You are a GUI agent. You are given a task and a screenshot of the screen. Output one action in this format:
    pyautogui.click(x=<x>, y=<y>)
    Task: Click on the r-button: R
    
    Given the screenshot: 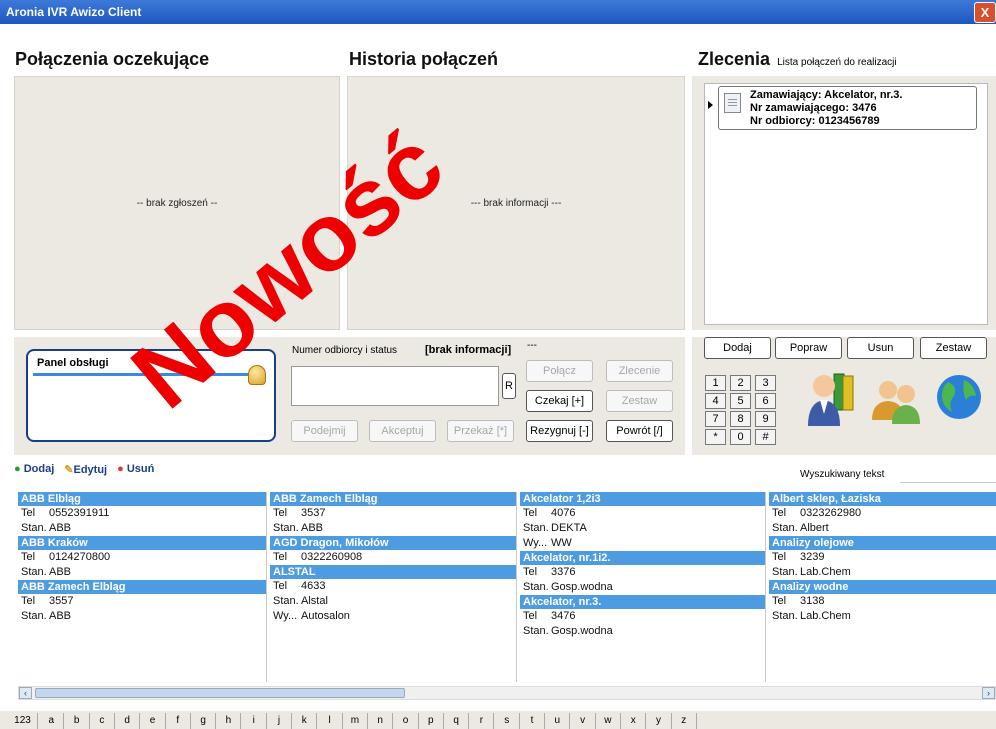 What is the action you would take?
    pyautogui.click(x=509, y=386)
    